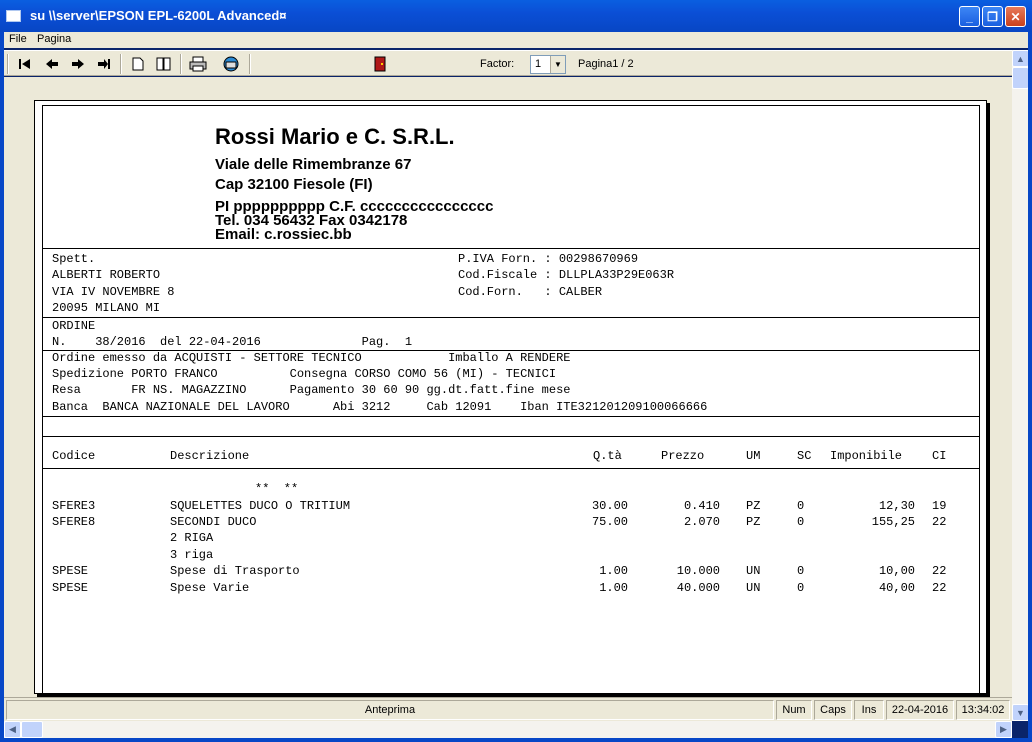 The image size is (1032, 742). I want to click on order-number-line: N. 38/2016 del 22-04-2016 Pag. 1, so click(232, 342).